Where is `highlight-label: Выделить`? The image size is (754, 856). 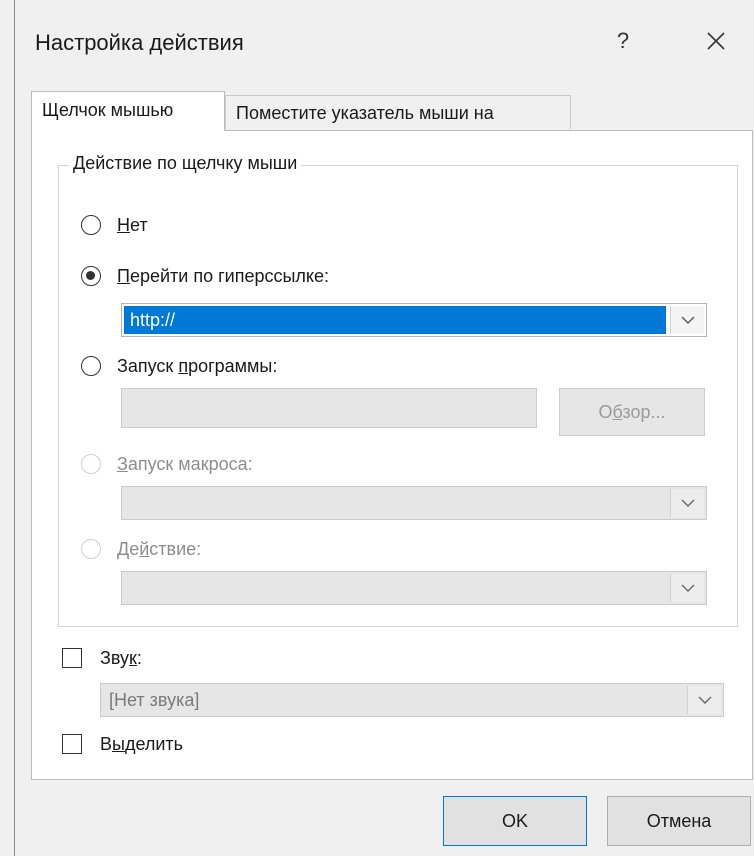
highlight-label: Выделить is located at coordinates (142, 743).